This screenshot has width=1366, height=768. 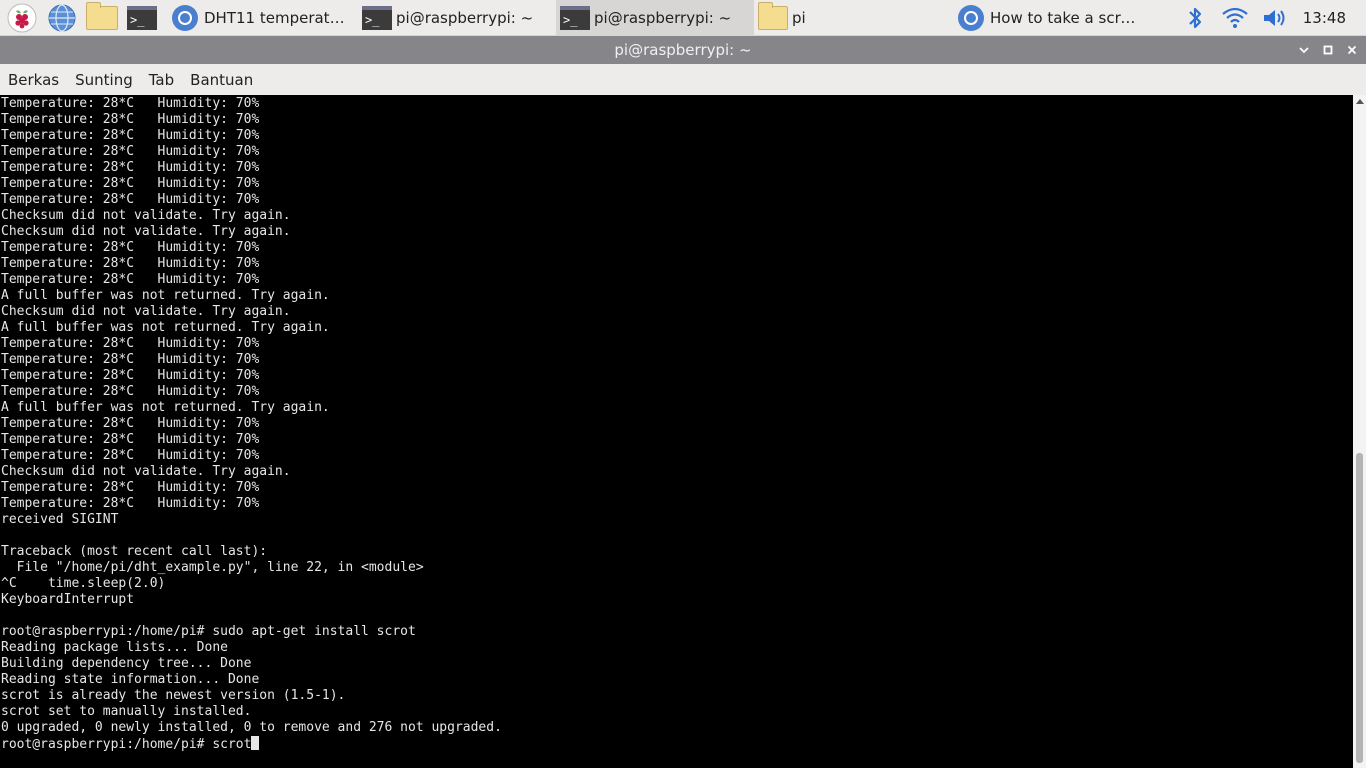 What do you see at coordinates (676, 744) in the screenshot?
I see `terminal-prompt-line: root@raspberrypi:/home/pi# scrot` at bounding box center [676, 744].